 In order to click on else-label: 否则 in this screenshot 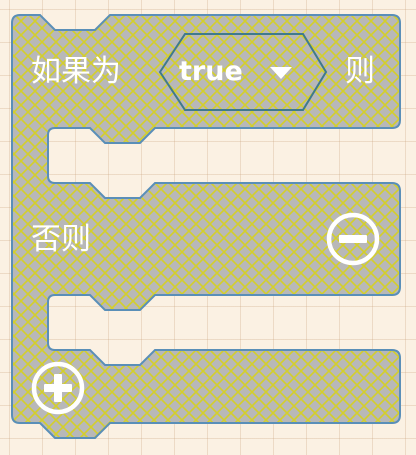, I will do `click(61, 239)`.